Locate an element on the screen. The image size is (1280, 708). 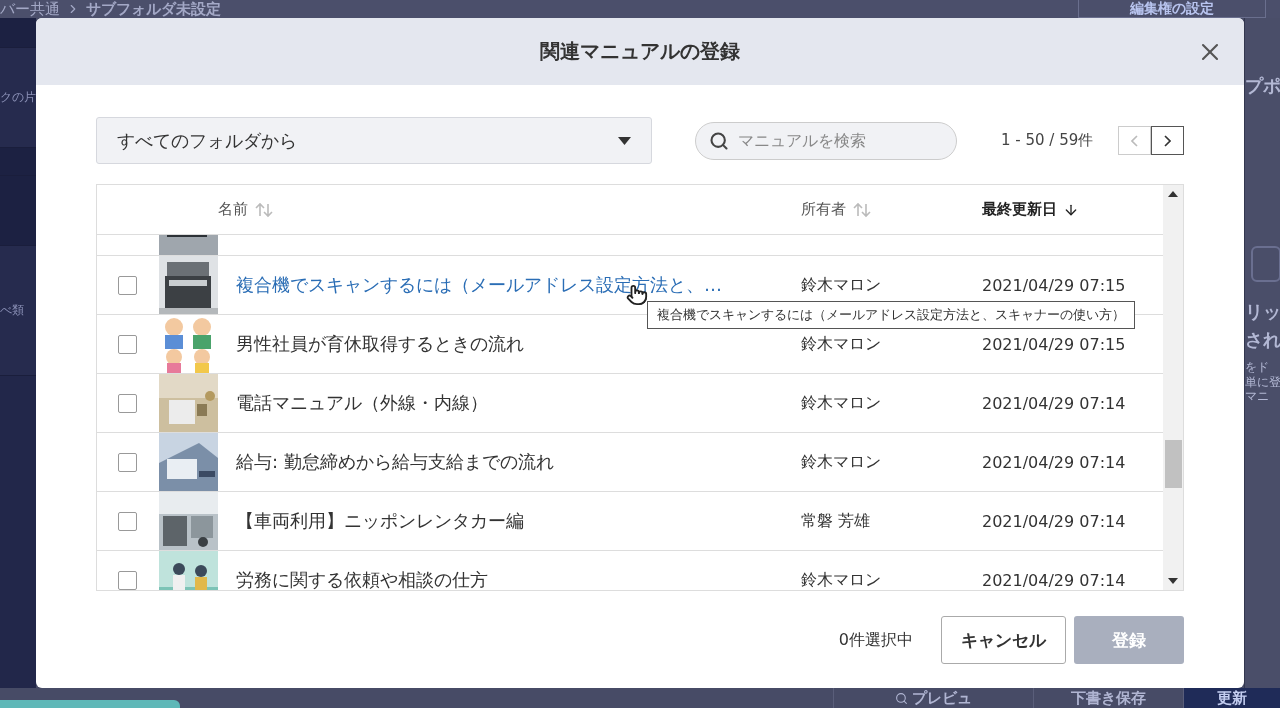
sidebar-label: クの片 is located at coordinates (18, 97).